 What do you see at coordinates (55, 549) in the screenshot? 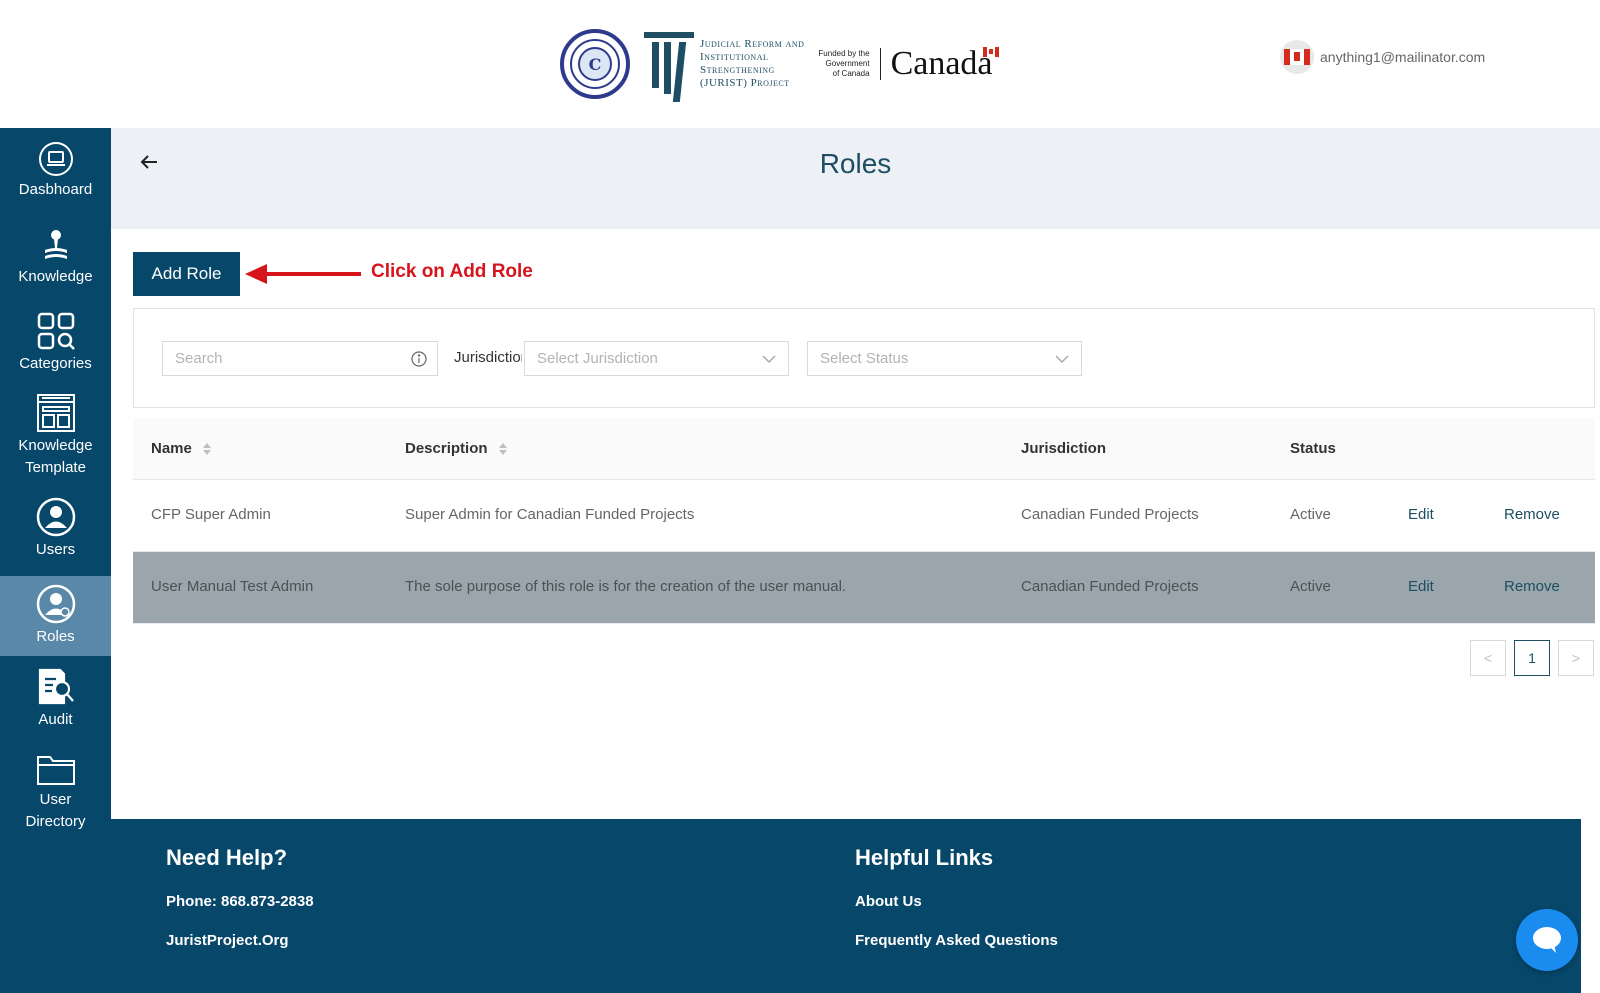
I see `sidebar-item-label: Users` at bounding box center [55, 549].